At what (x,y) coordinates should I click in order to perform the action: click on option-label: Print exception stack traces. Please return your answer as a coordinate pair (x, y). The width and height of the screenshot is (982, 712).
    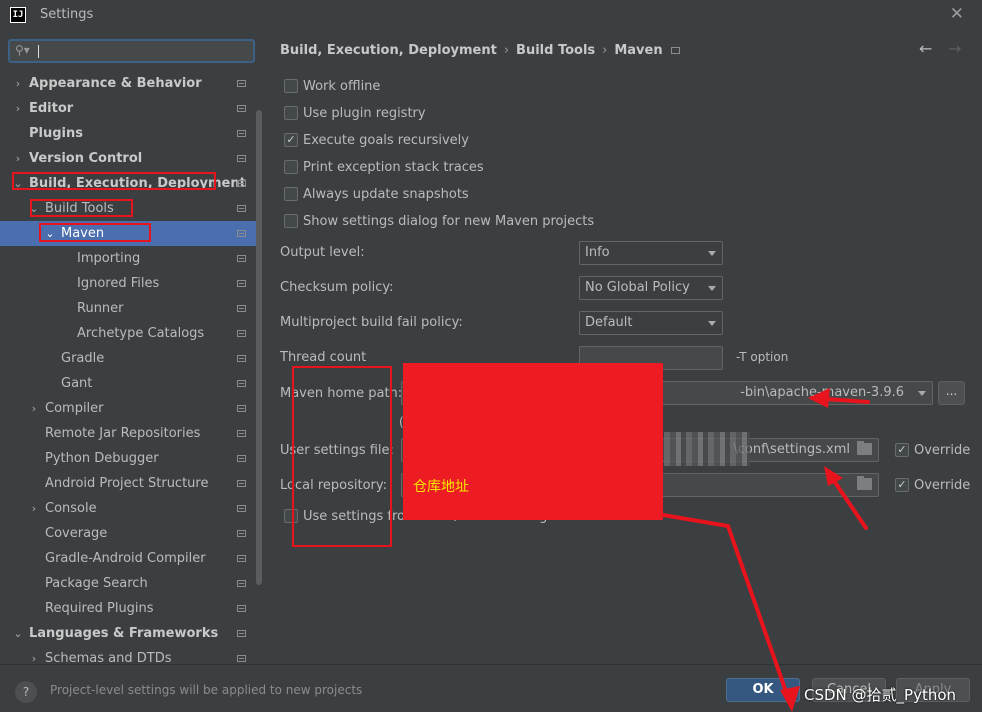
    Looking at the image, I should click on (393, 167).